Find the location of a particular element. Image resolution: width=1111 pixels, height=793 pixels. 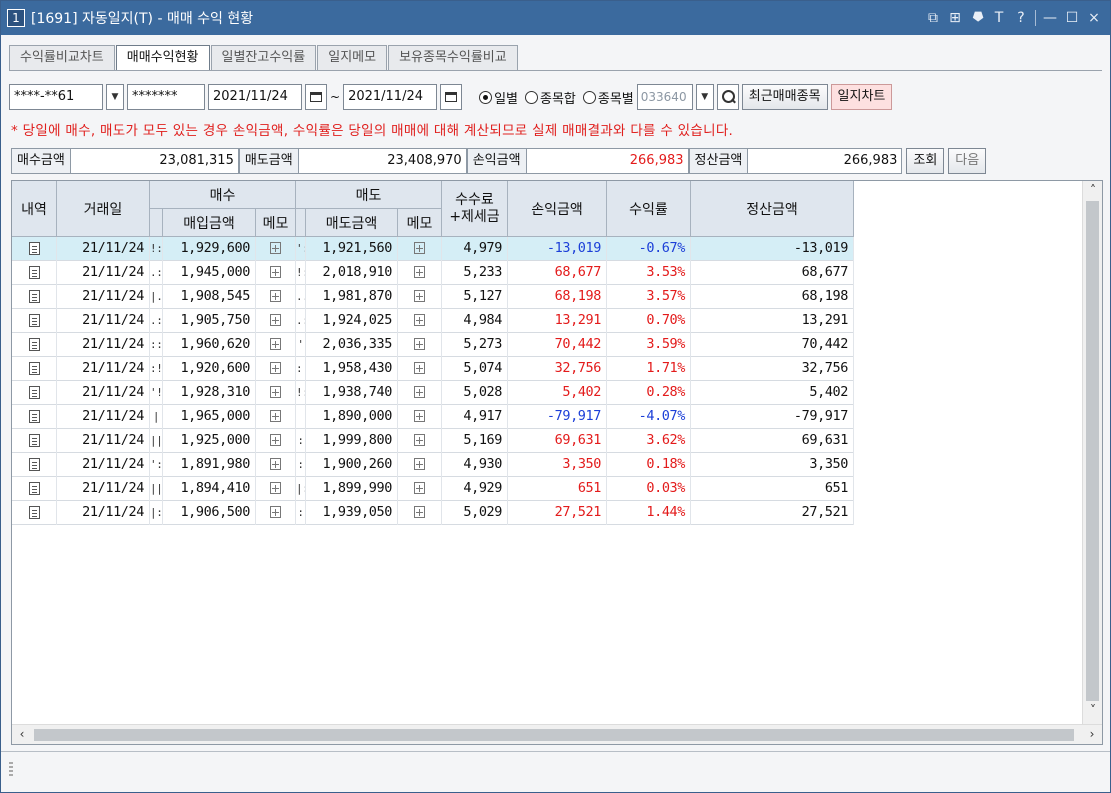

calendar-to-icon is located at coordinates (451, 97).